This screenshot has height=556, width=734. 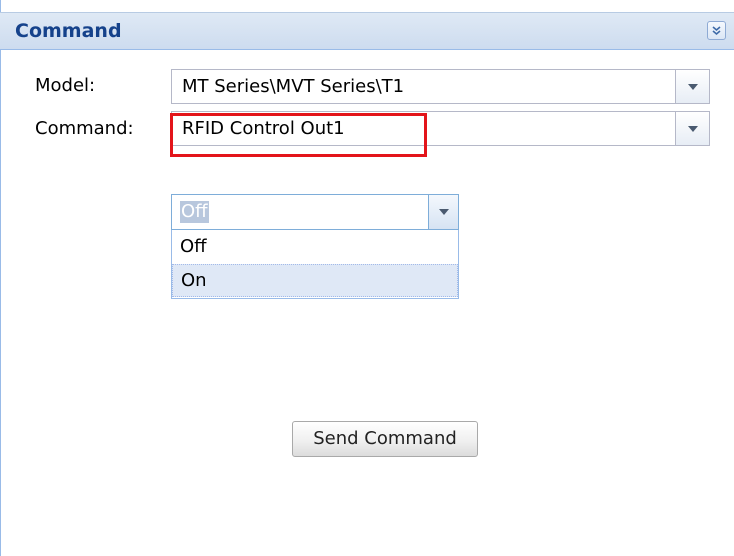 What do you see at coordinates (84, 128) in the screenshot?
I see `command-label: Command:` at bounding box center [84, 128].